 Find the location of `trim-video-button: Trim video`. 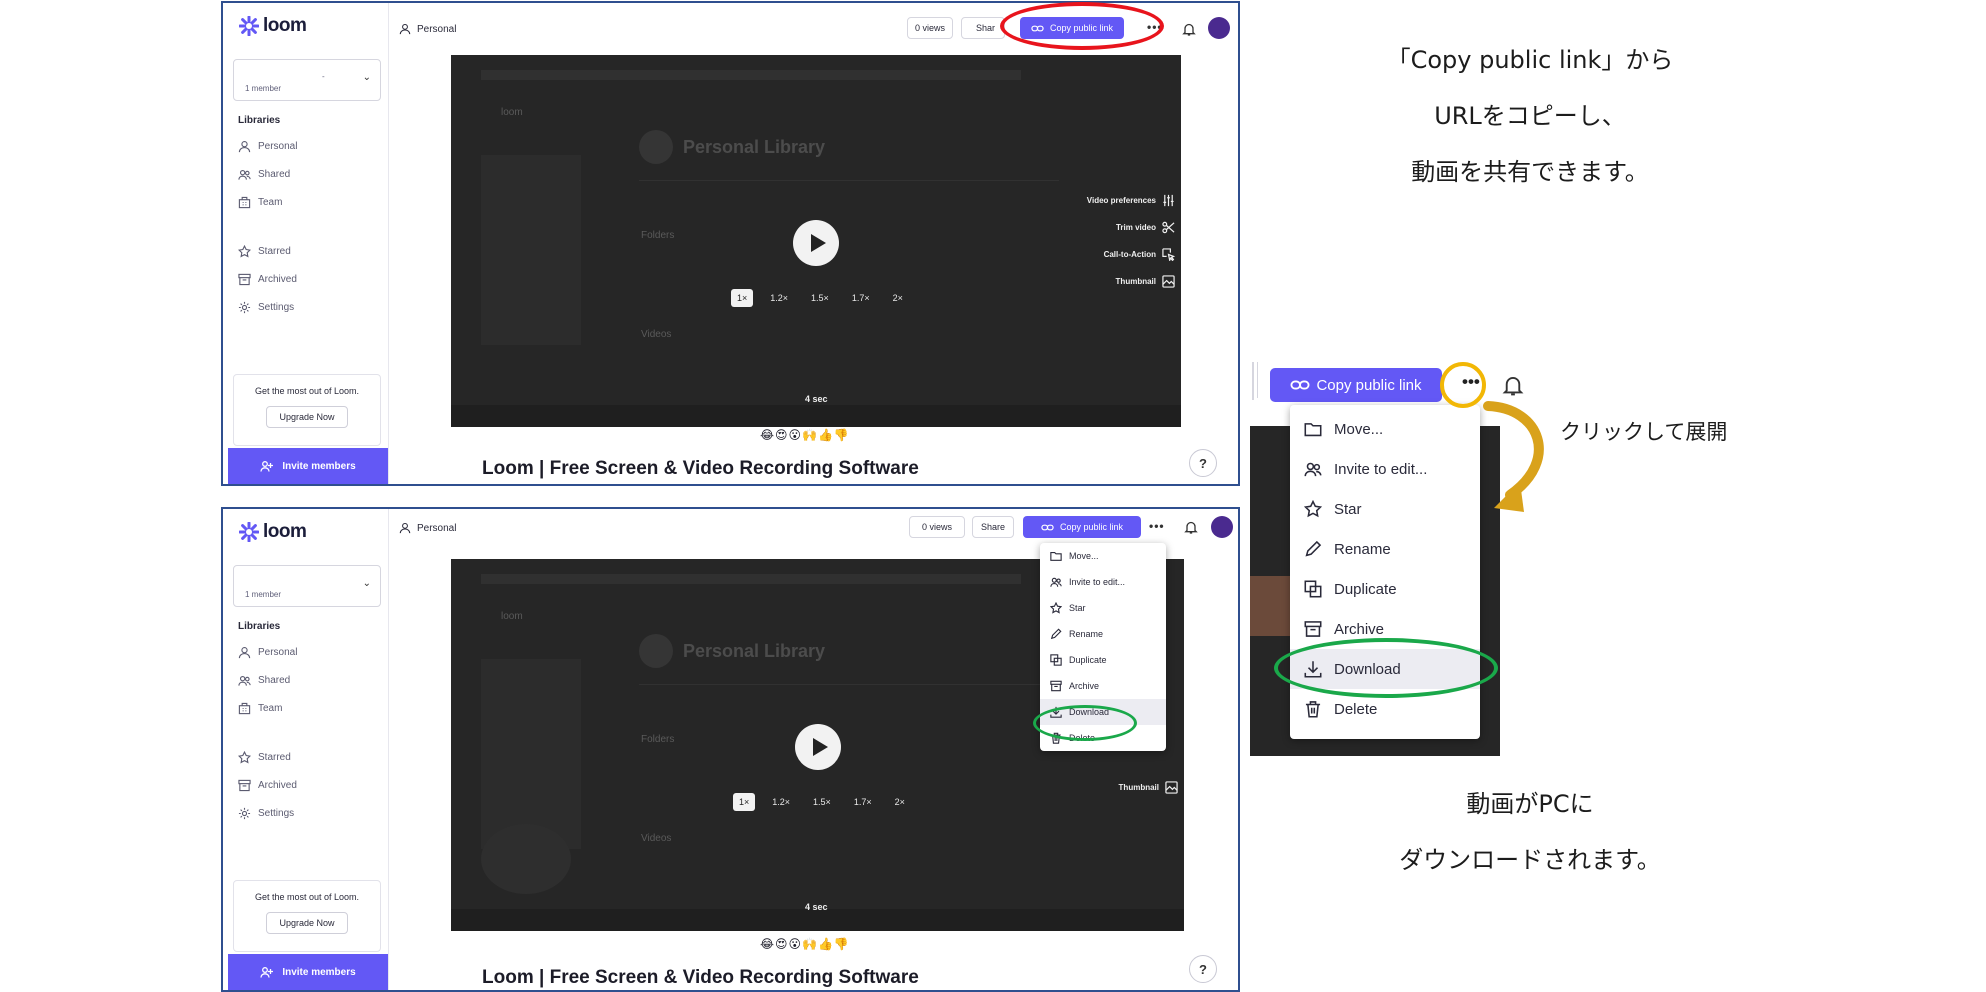

trim-video-button: Trim video is located at coordinates (1105, 227).